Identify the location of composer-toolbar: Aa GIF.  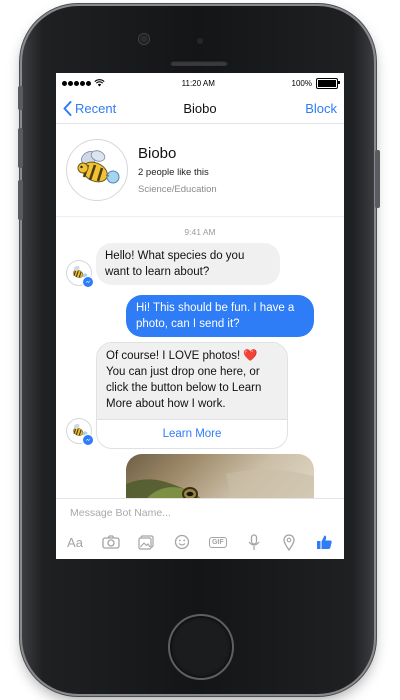
(200, 542).